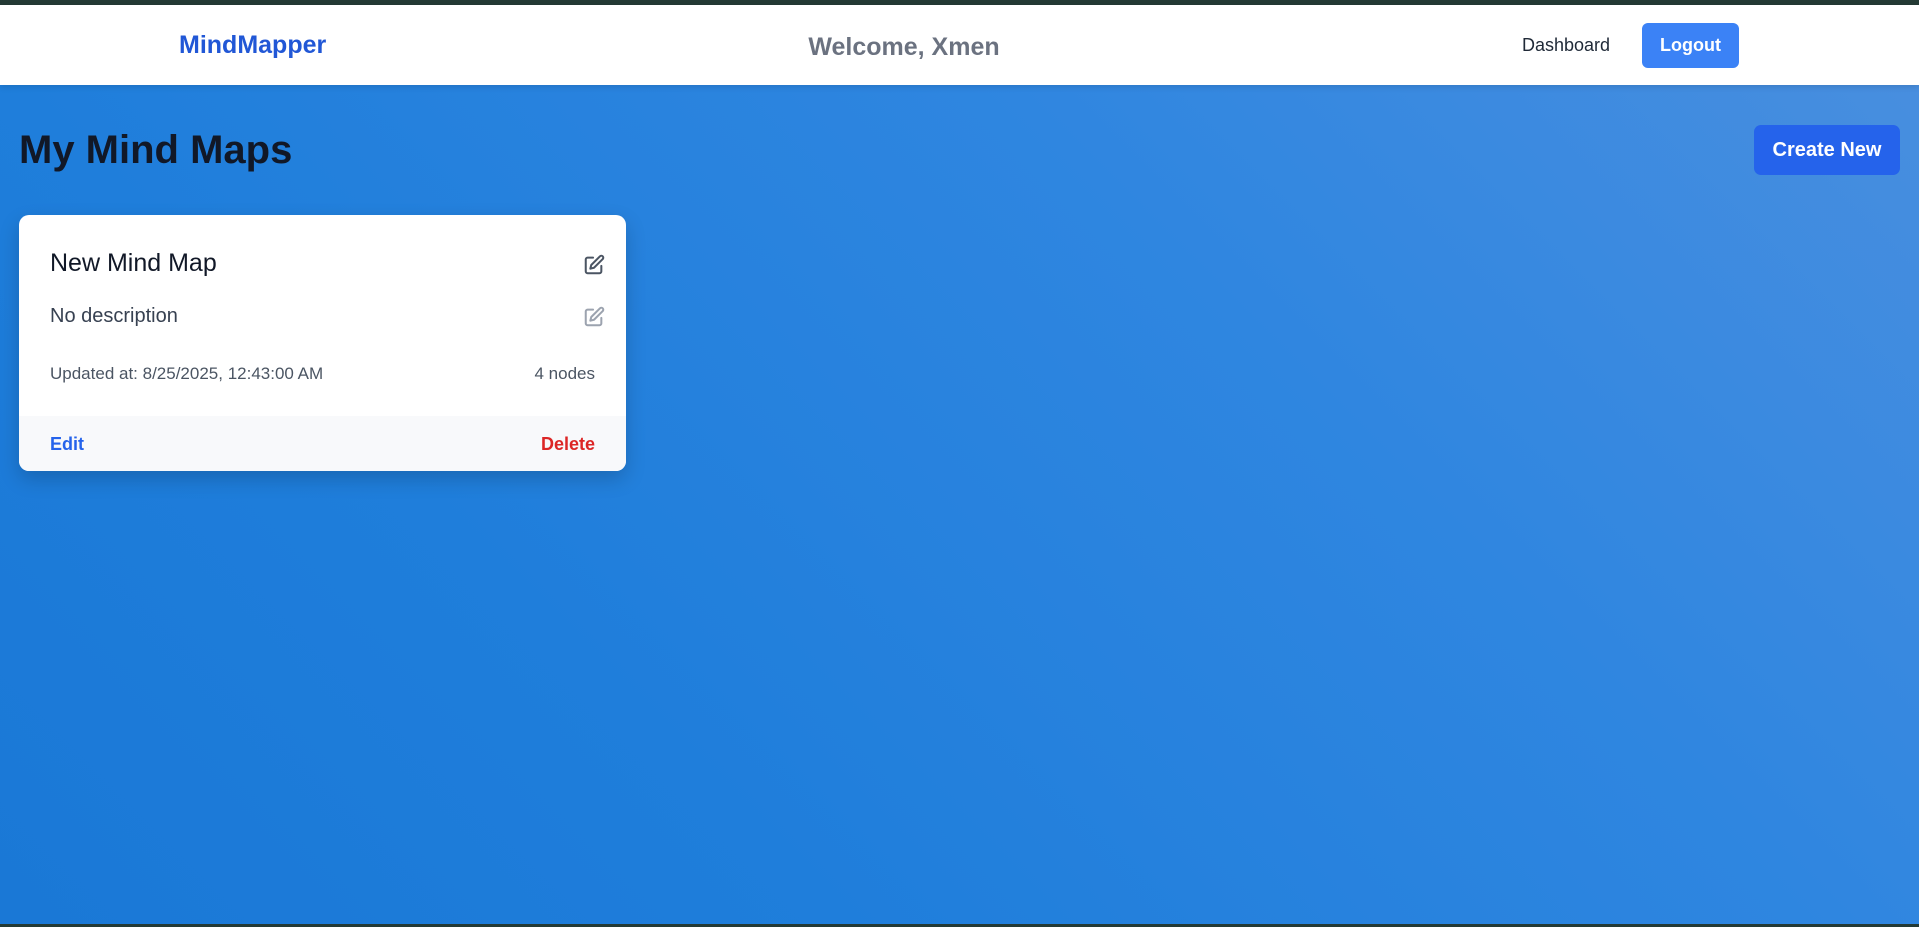  What do you see at coordinates (568, 444) in the screenshot?
I see `delete-button: Delete` at bounding box center [568, 444].